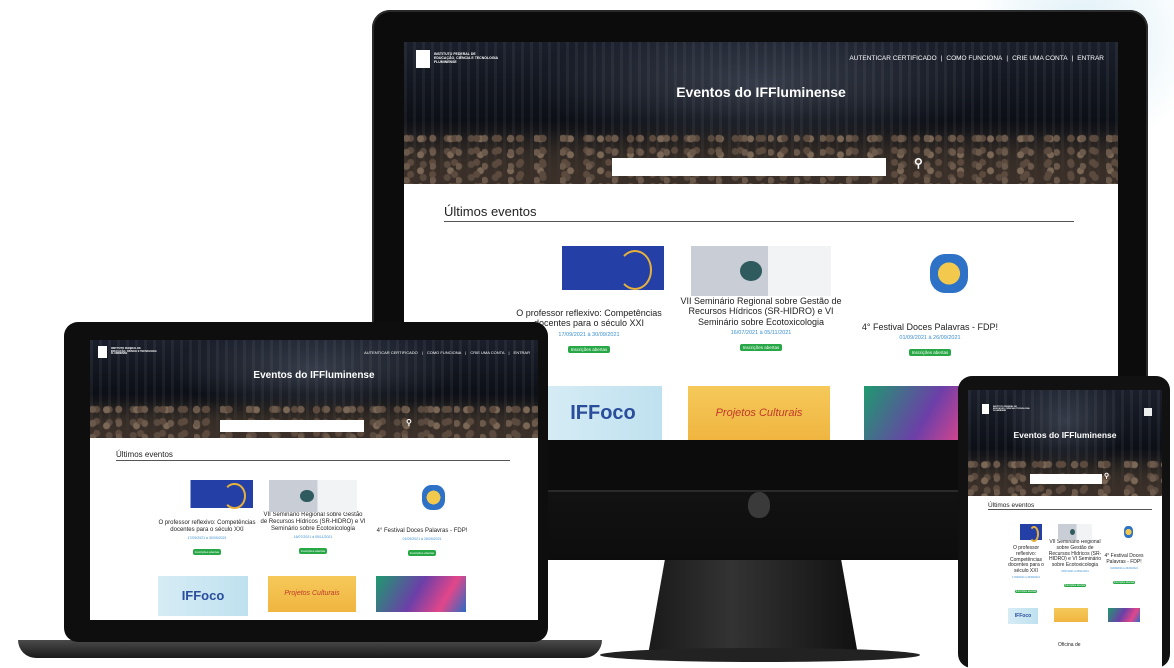 This screenshot has height=668, width=1174. What do you see at coordinates (1148, 412) in the screenshot?
I see `menu-icon` at bounding box center [1148, 412].